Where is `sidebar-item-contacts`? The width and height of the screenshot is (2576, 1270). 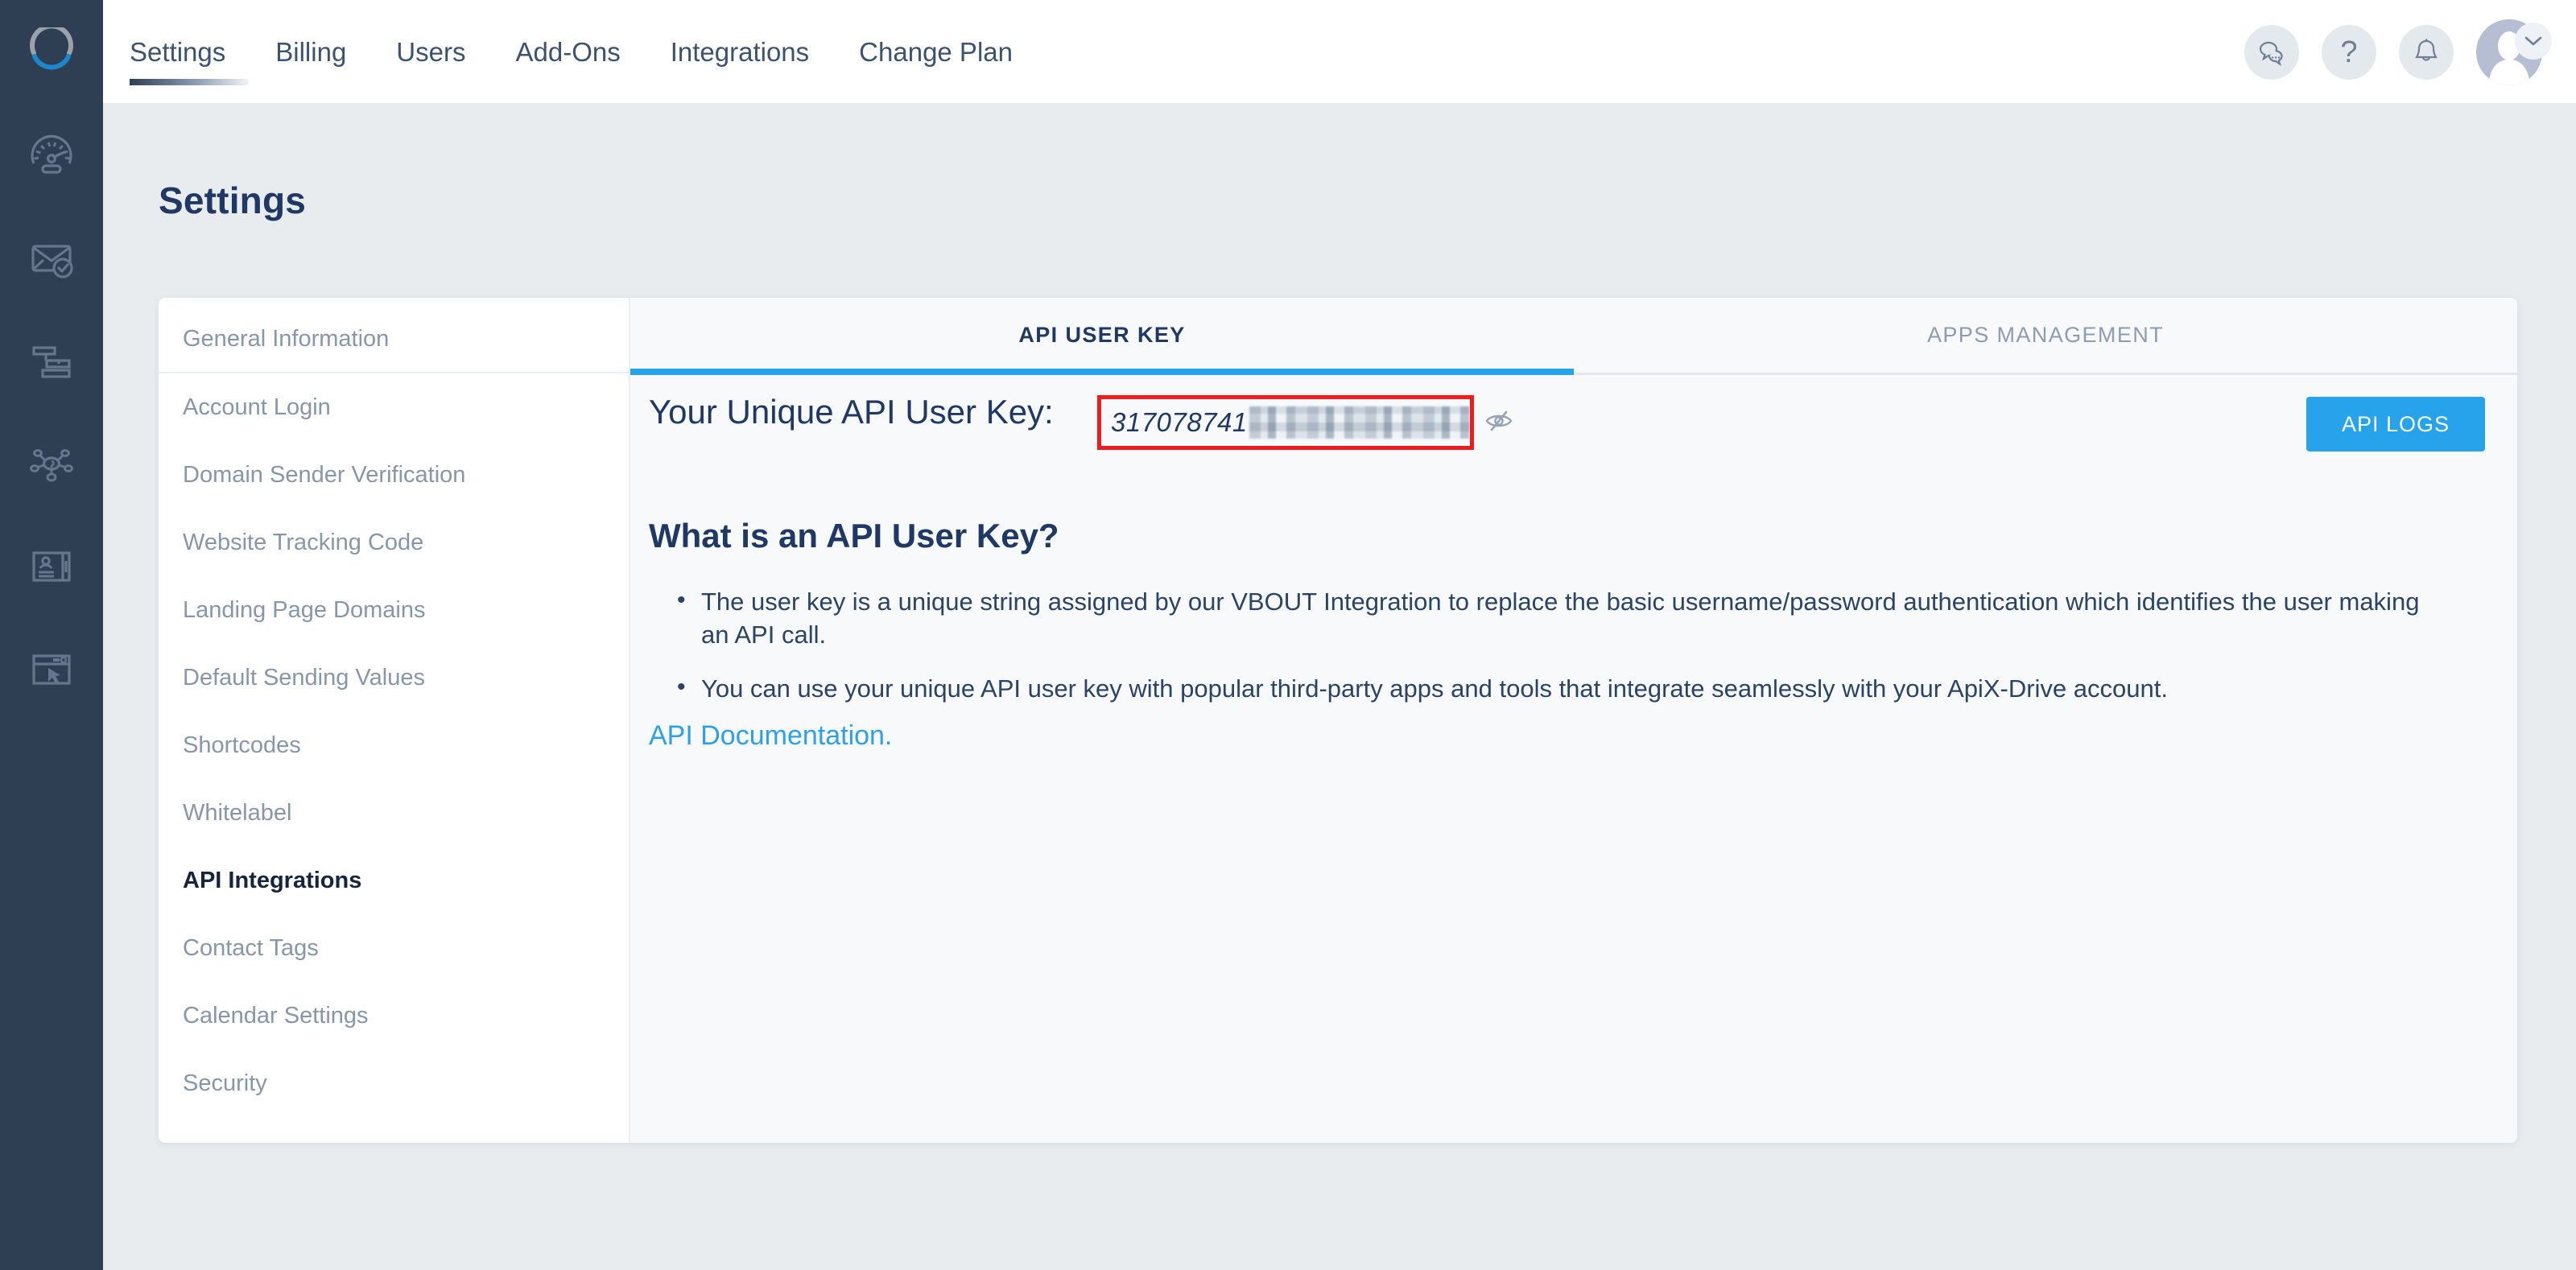
sidebar-item-contacts is located at coordinates (51, 566).